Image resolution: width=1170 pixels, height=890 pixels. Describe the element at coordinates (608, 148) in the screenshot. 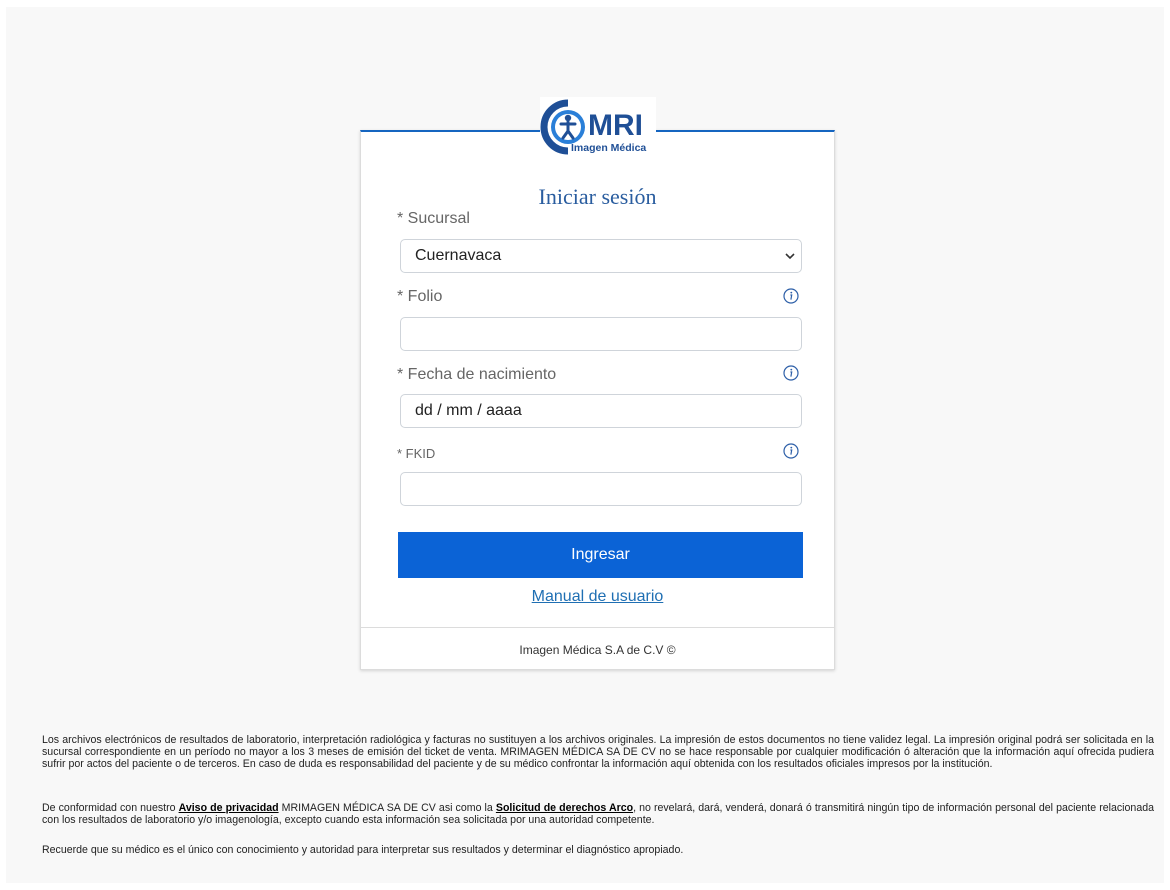

I see `logo-tagline: Imagen Médica` at that location.